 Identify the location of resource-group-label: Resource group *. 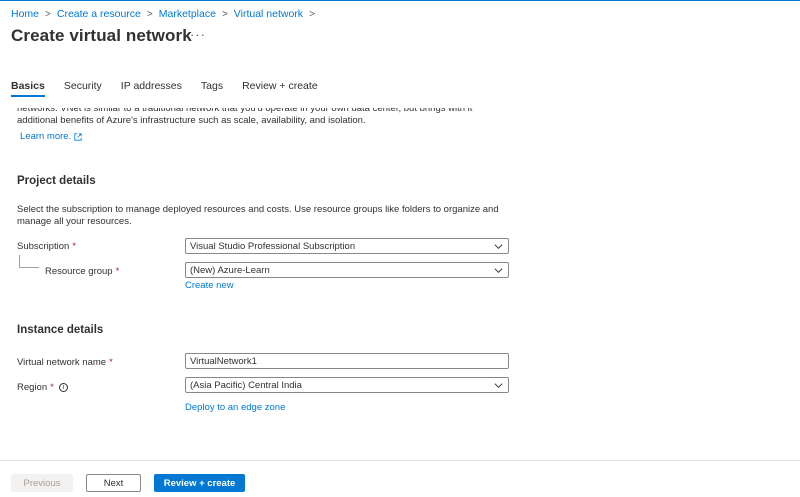
(82, 271).